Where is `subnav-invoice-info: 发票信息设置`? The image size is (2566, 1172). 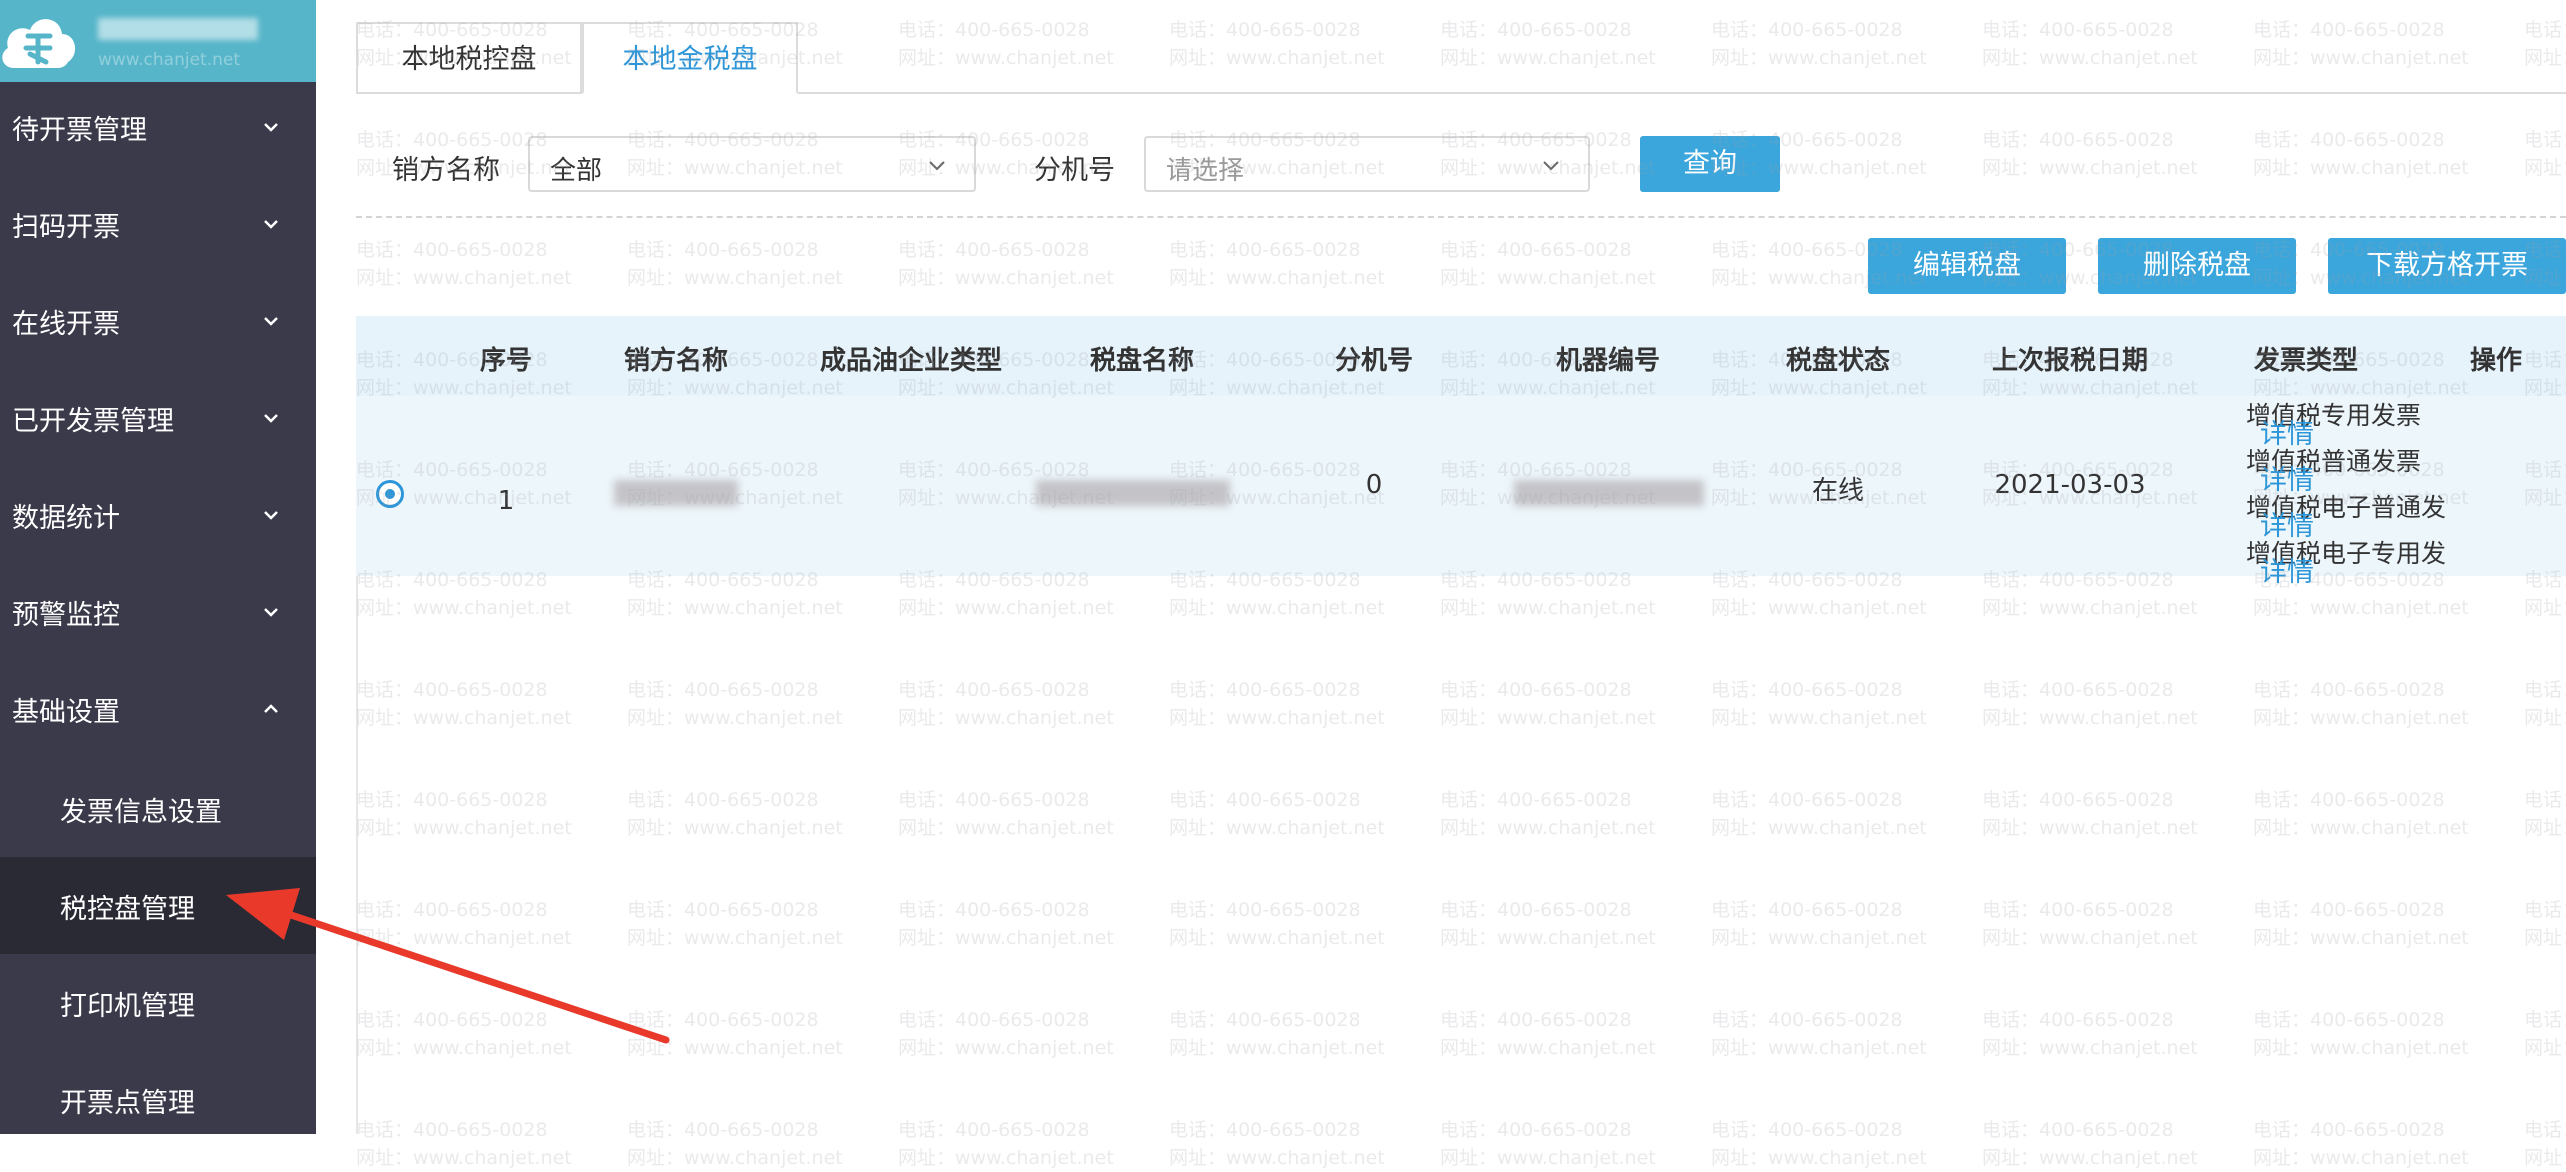
subnav-invoice-info: 发票信息设置 is located at coordinates (158, 808).